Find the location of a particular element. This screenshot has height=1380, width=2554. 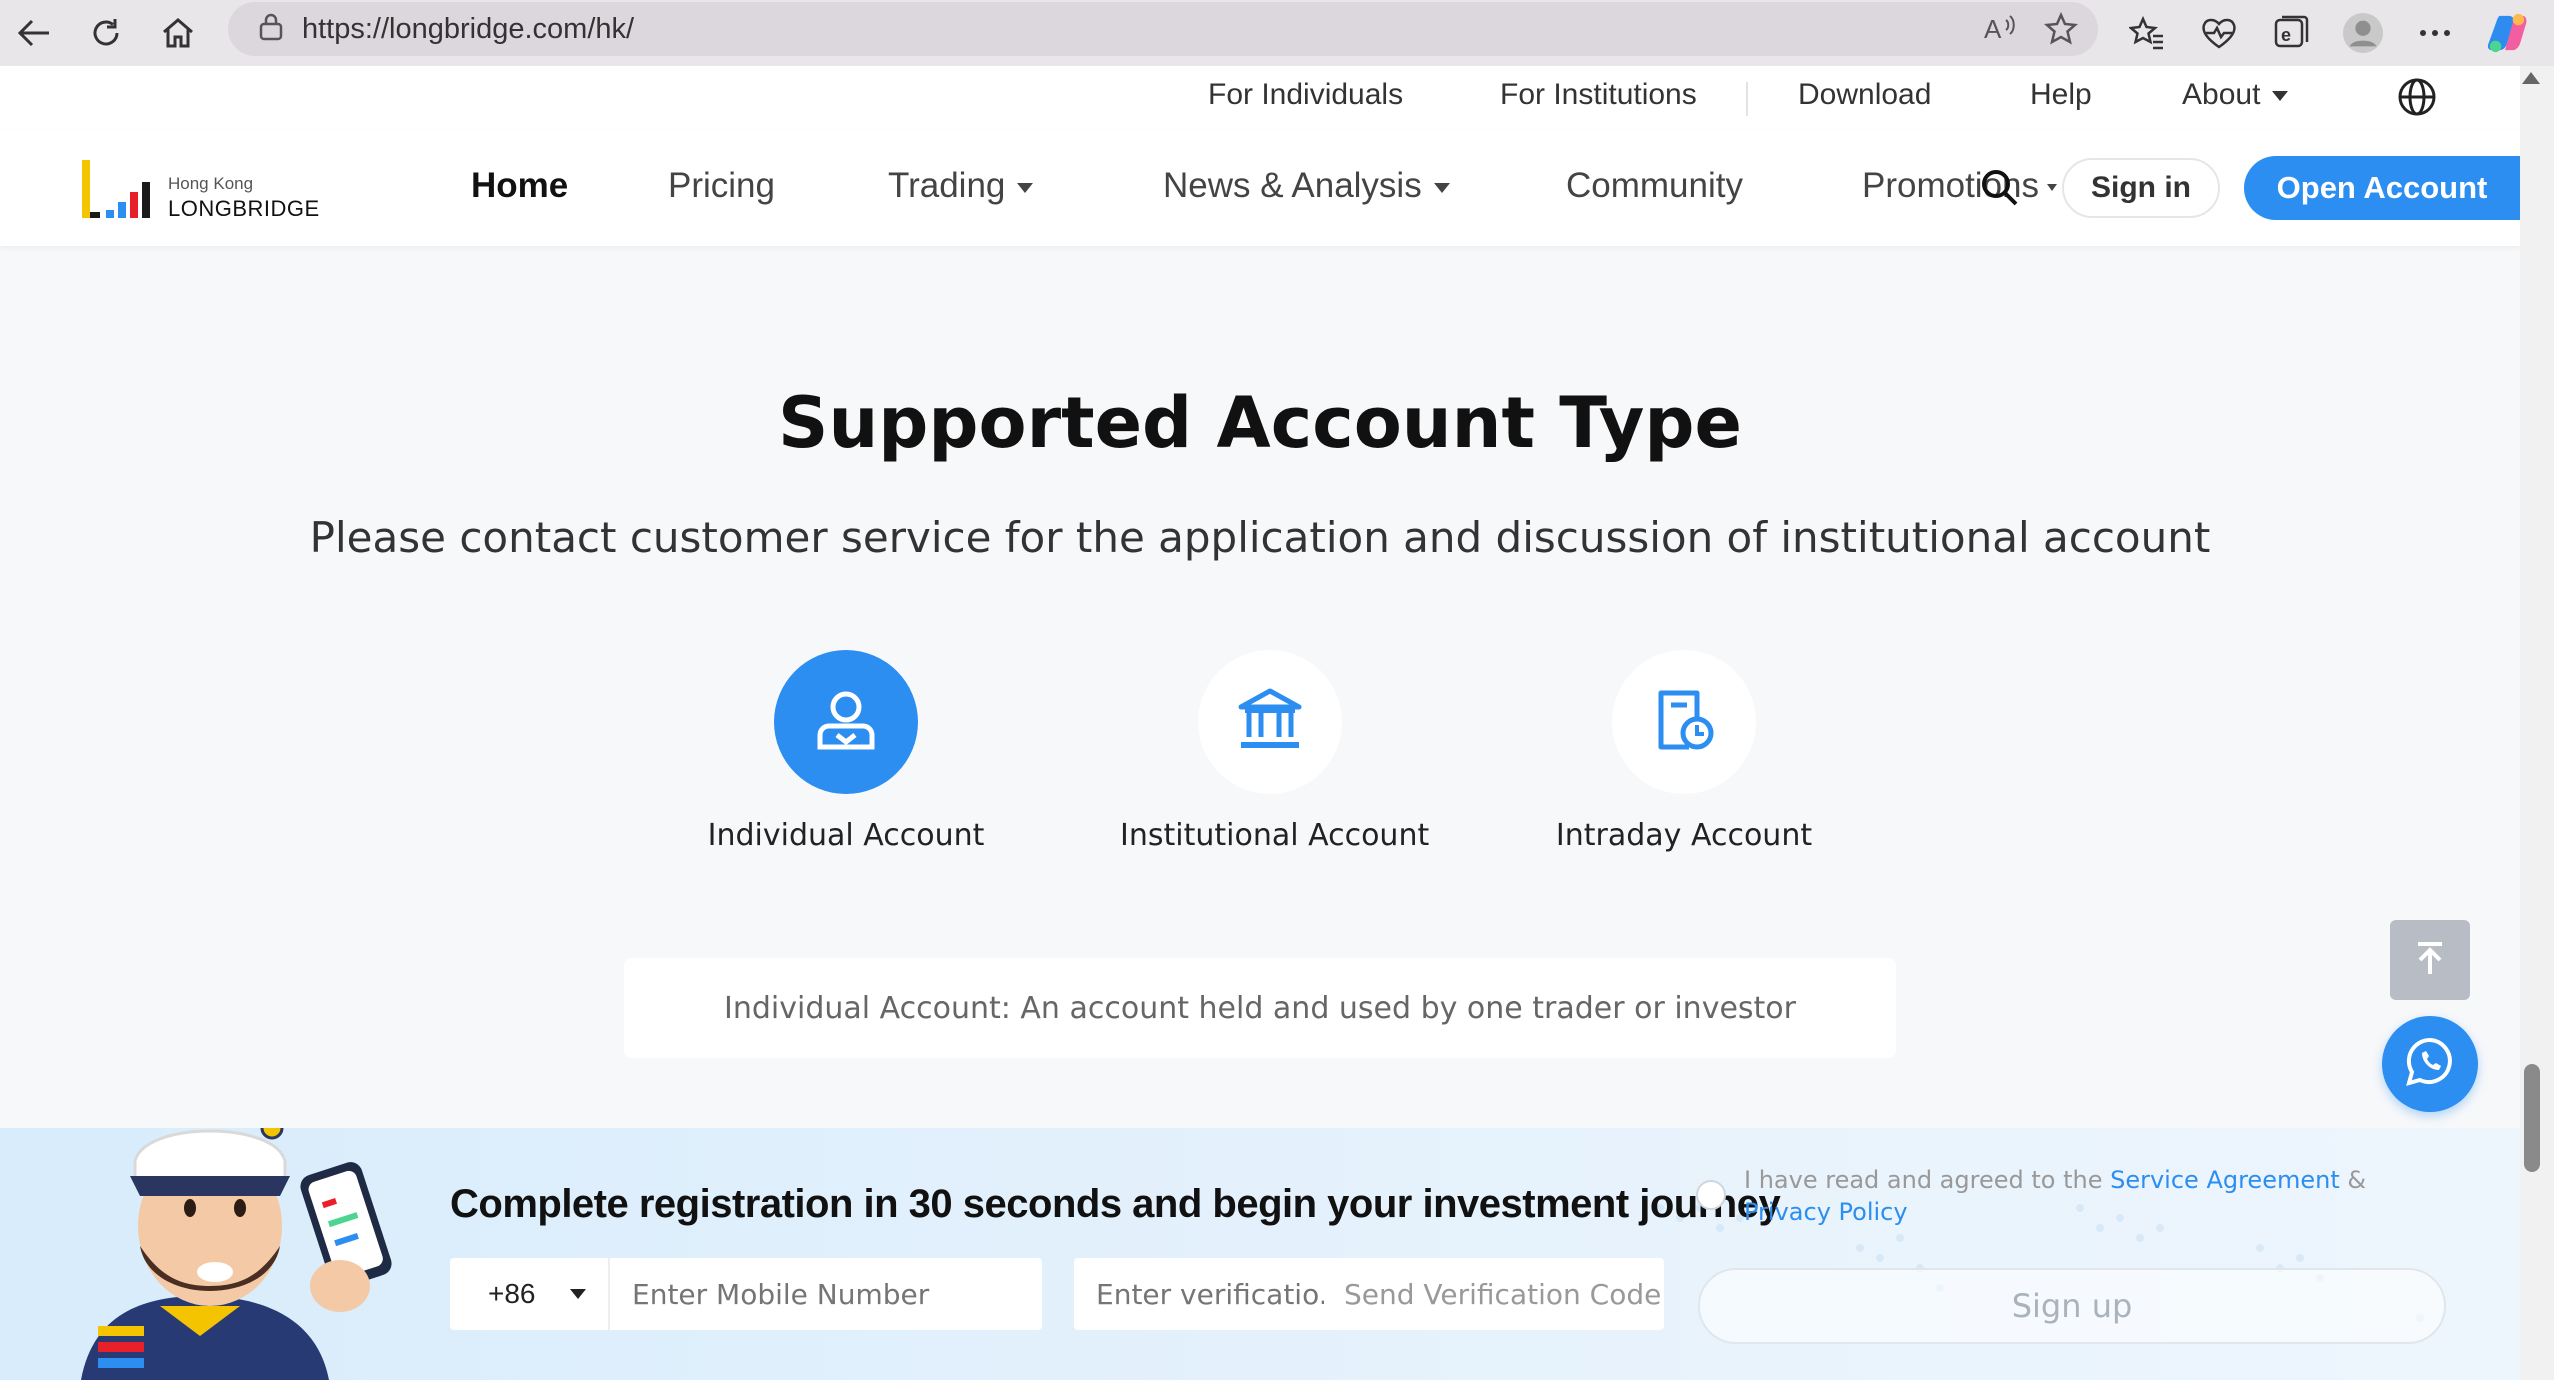

scroll-up-arrow-icon is located at coordinates (2531, 78).